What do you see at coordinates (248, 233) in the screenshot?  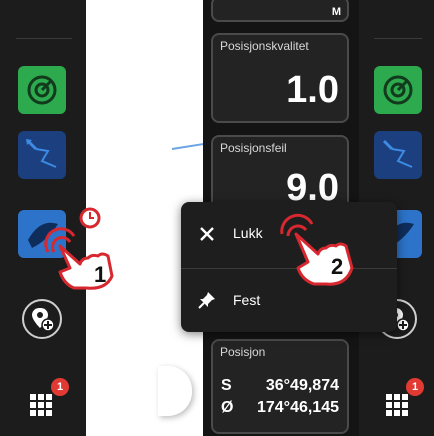 I see `menu-item-label: Lukk` at bounding box center [248, 233].